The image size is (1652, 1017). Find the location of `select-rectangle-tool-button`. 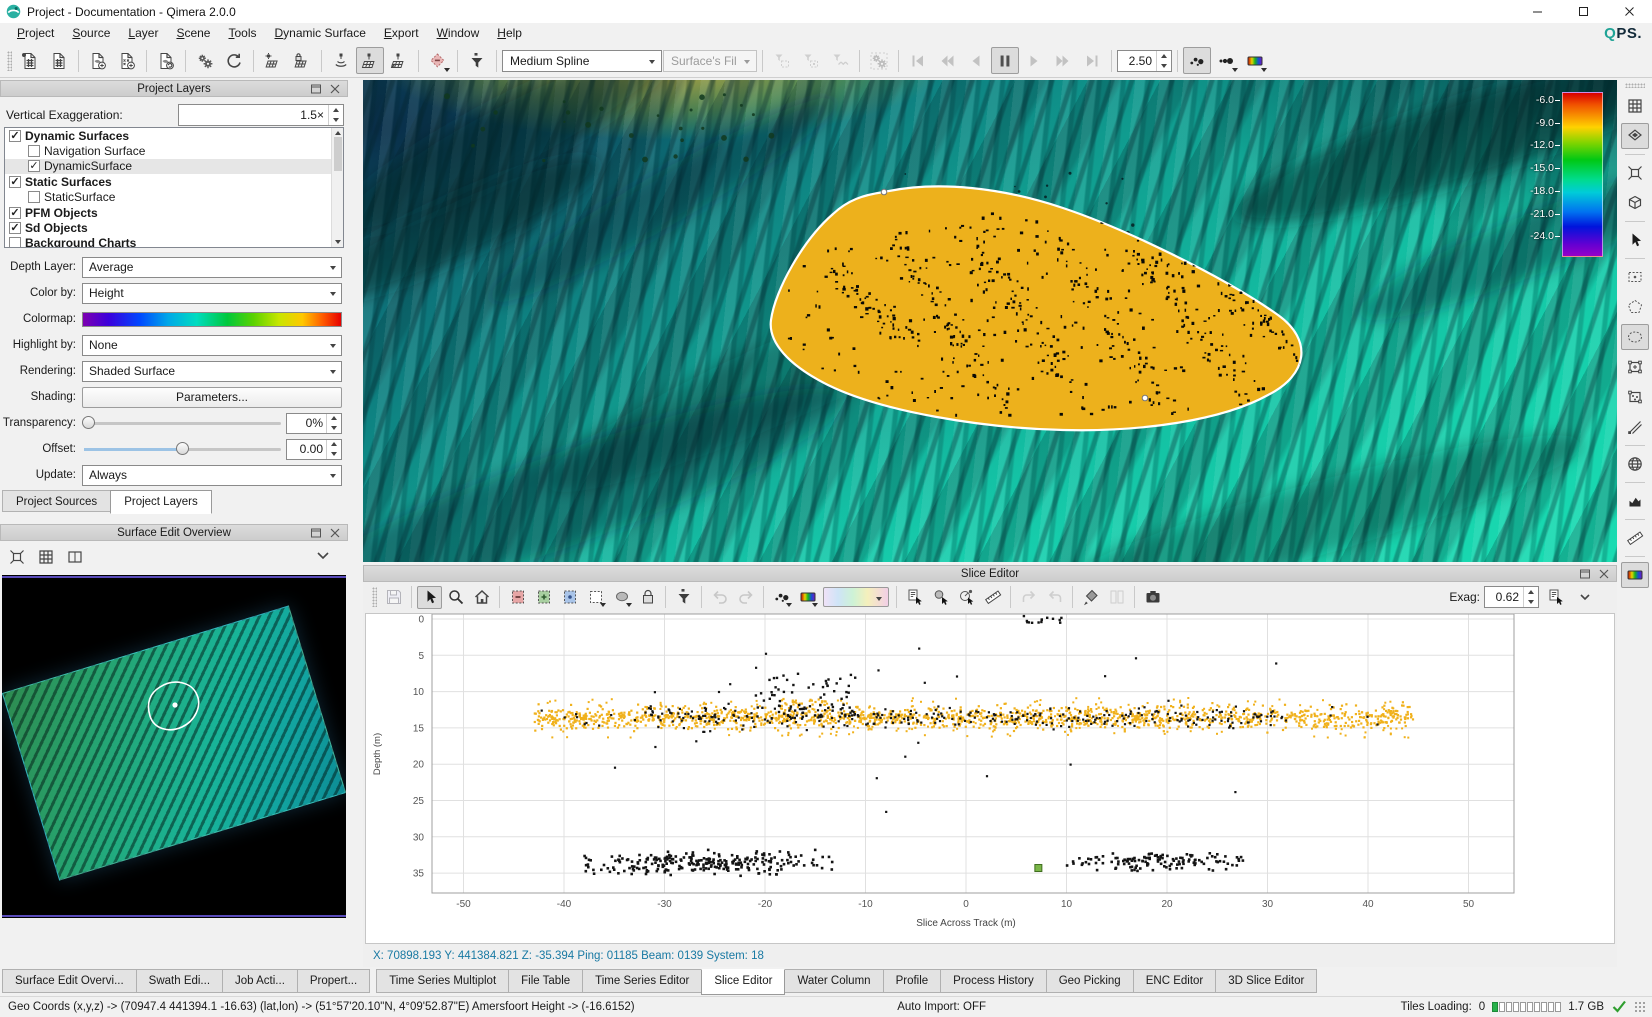

select-rectangle-tool-button is located at coordinates (1635, 277).